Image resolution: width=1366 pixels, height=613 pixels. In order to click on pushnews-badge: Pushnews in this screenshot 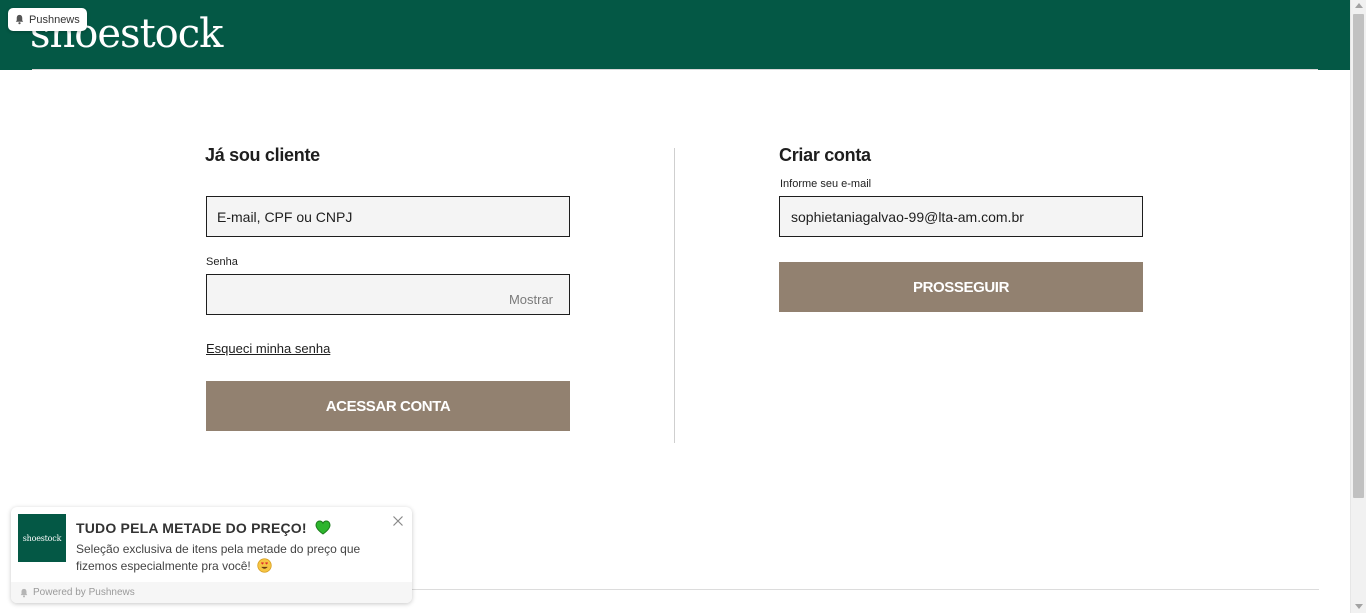, I will do `click(47, 19)`.